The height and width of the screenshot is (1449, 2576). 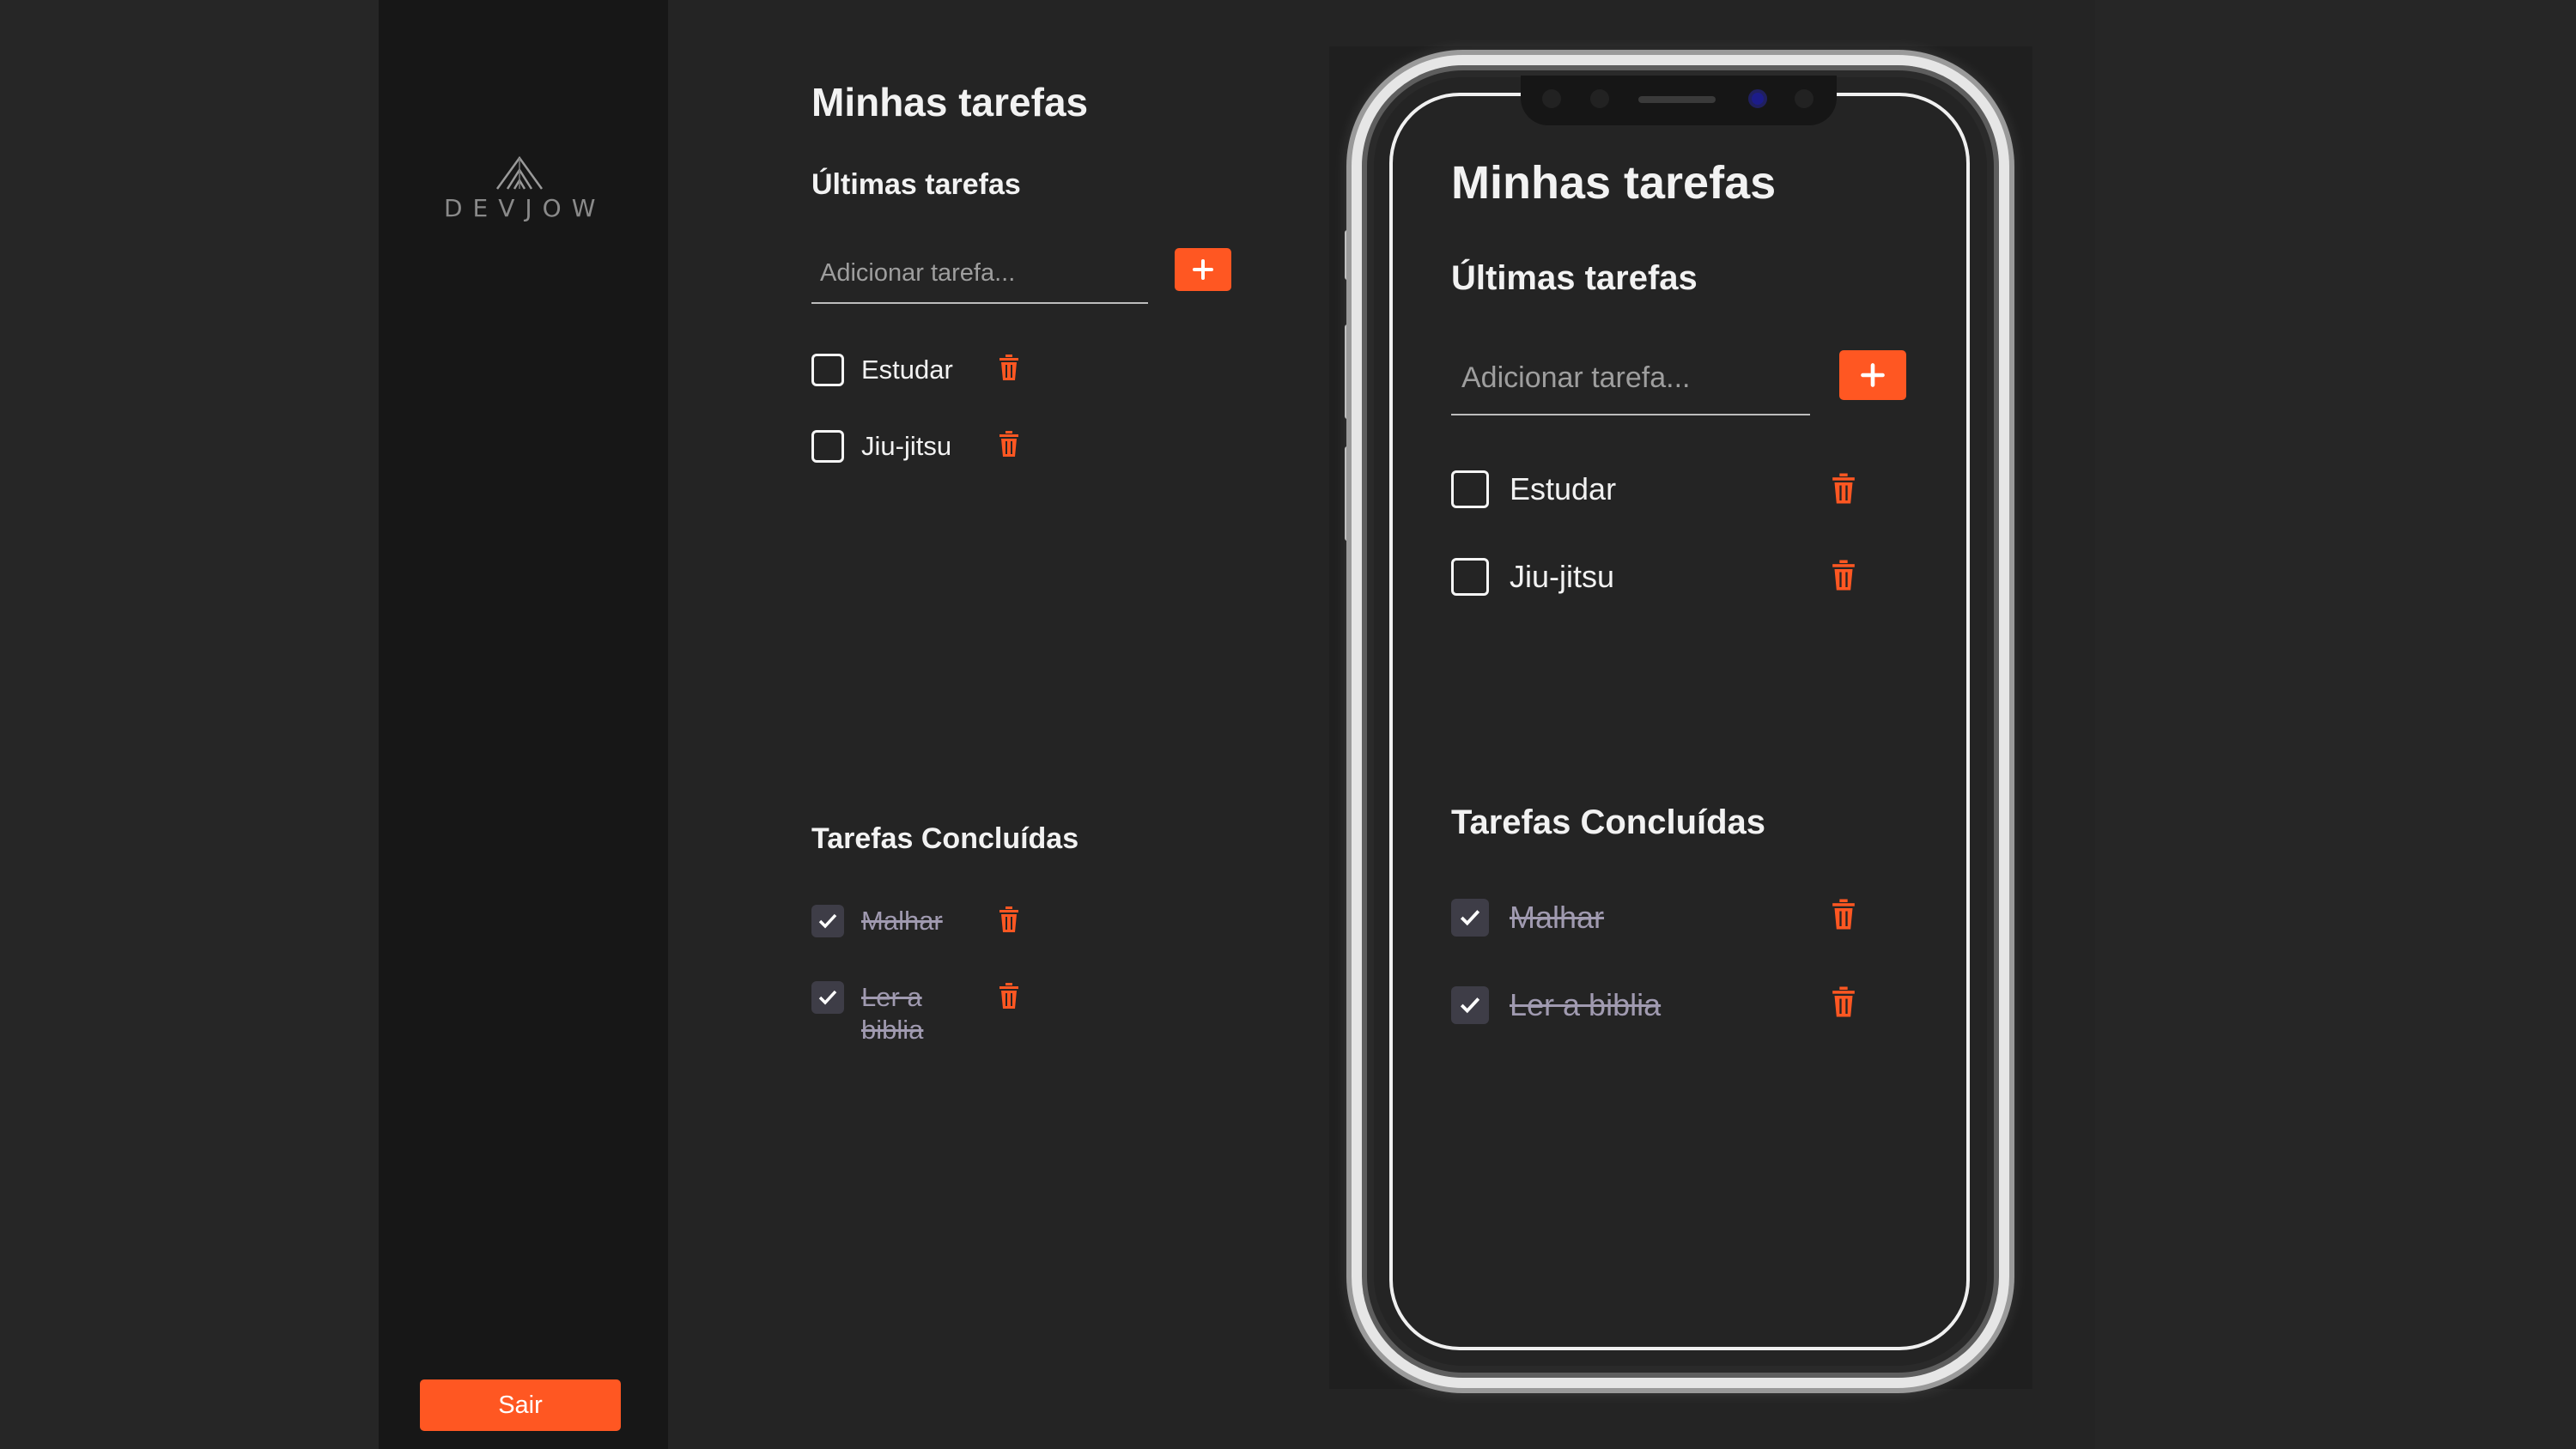 I want to click on mountain-logo-icon, so click(x=519, y=172).